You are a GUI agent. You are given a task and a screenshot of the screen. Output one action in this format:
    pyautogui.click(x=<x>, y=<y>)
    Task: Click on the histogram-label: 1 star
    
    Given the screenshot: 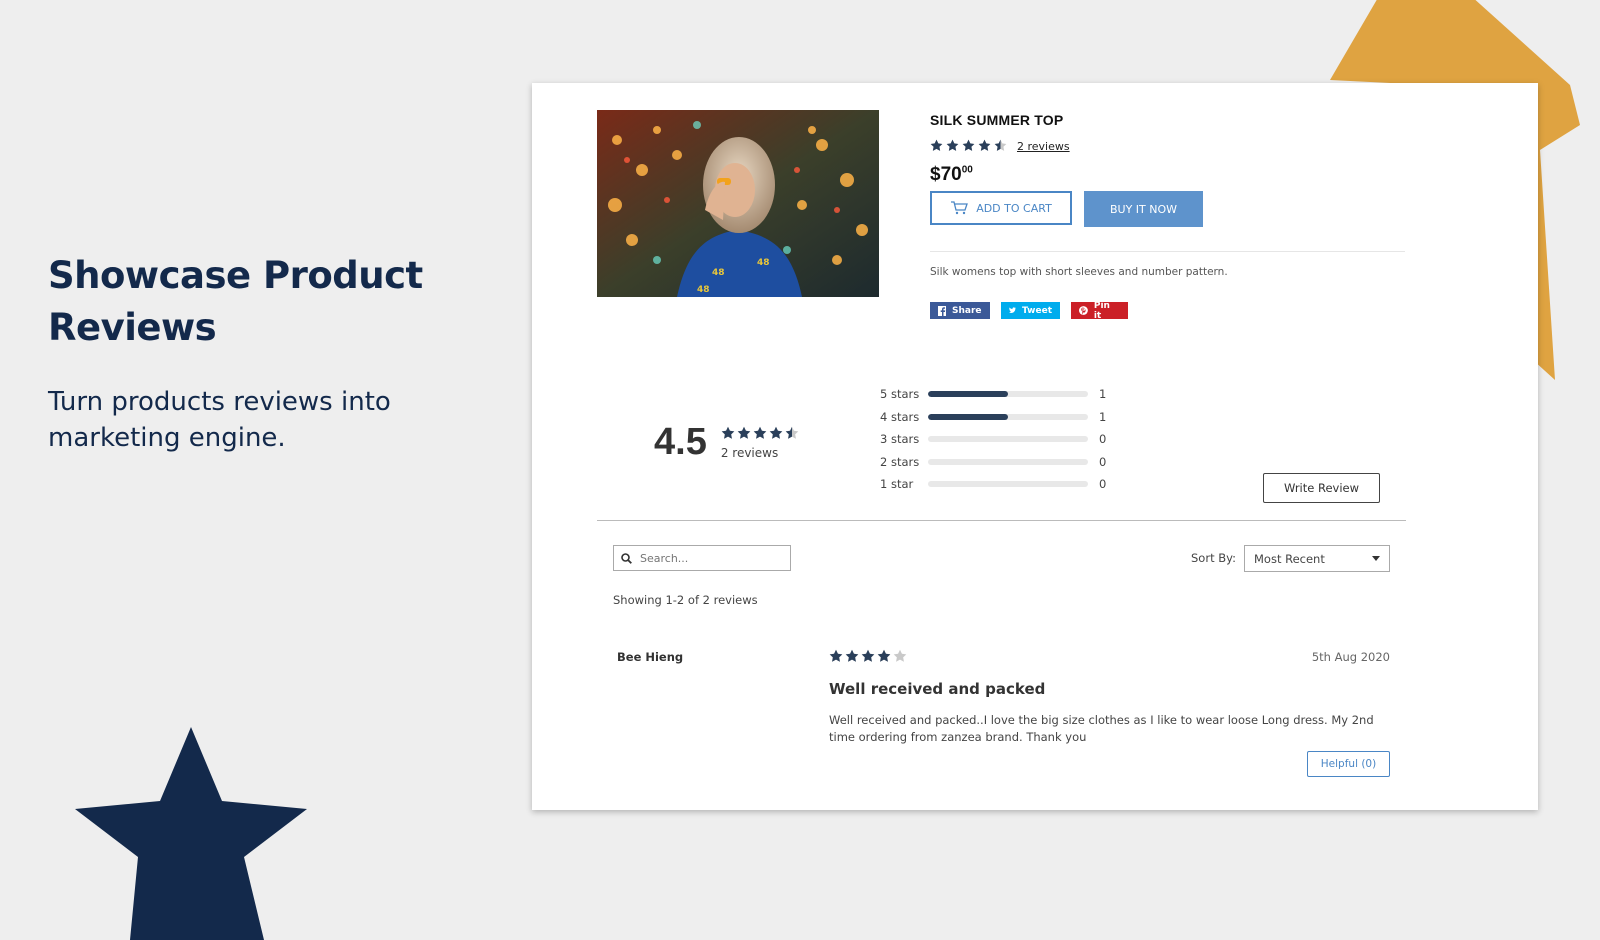 What is the action you would take?
    pyautogui.click(x=897, y=484)
    